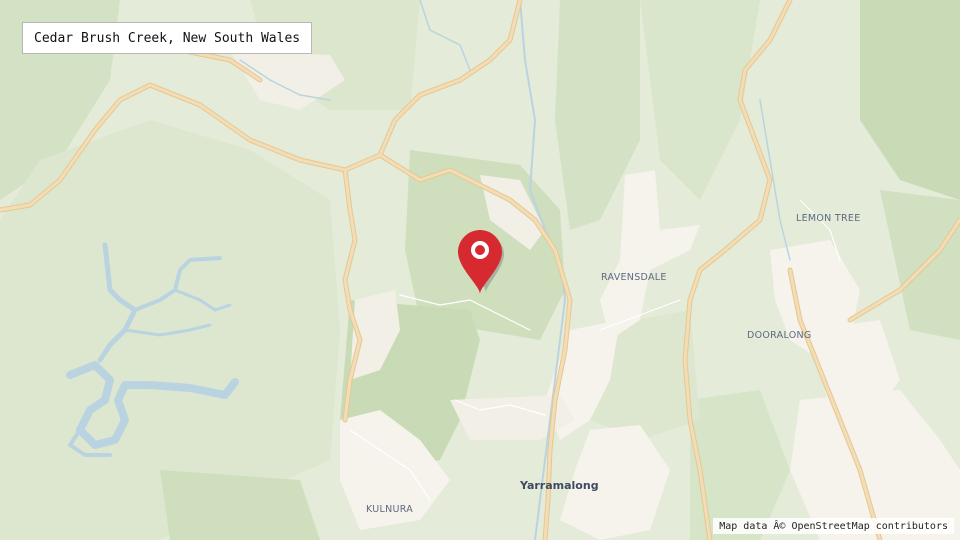 This screenshot has width=960, height=540. What do you see at coordinates (559, 485) in the screenshot?
I see `place-label-yarramalong: Yarramalong` at bounding box center [559, 485].